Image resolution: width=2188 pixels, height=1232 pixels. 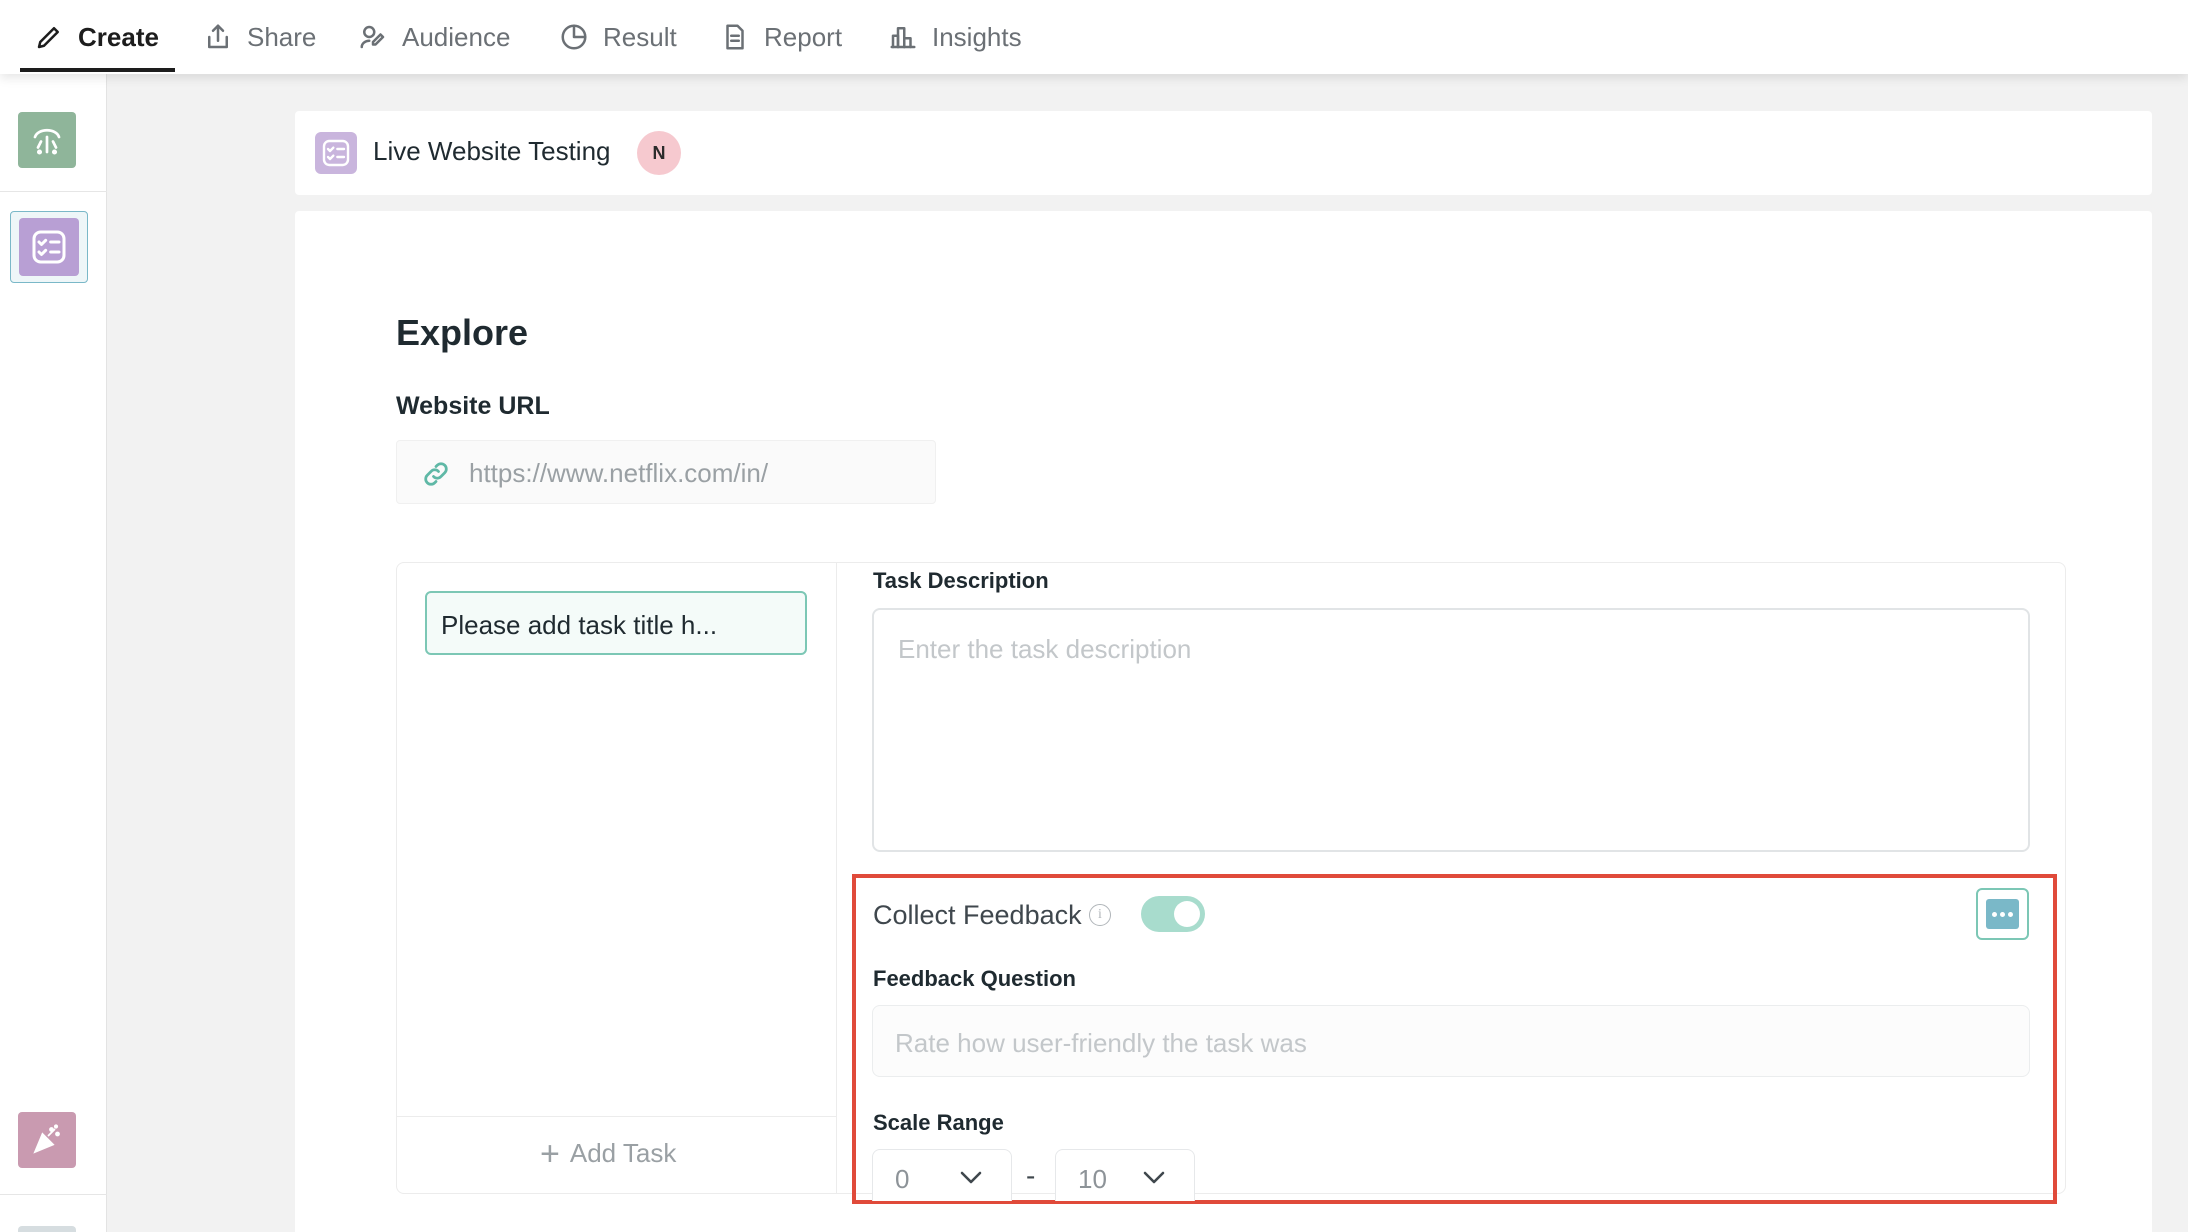 What do you see at coordinates (640, 36) in the screenshot?
I see `tab-result-label: Result` at bounding box center [640, 36].